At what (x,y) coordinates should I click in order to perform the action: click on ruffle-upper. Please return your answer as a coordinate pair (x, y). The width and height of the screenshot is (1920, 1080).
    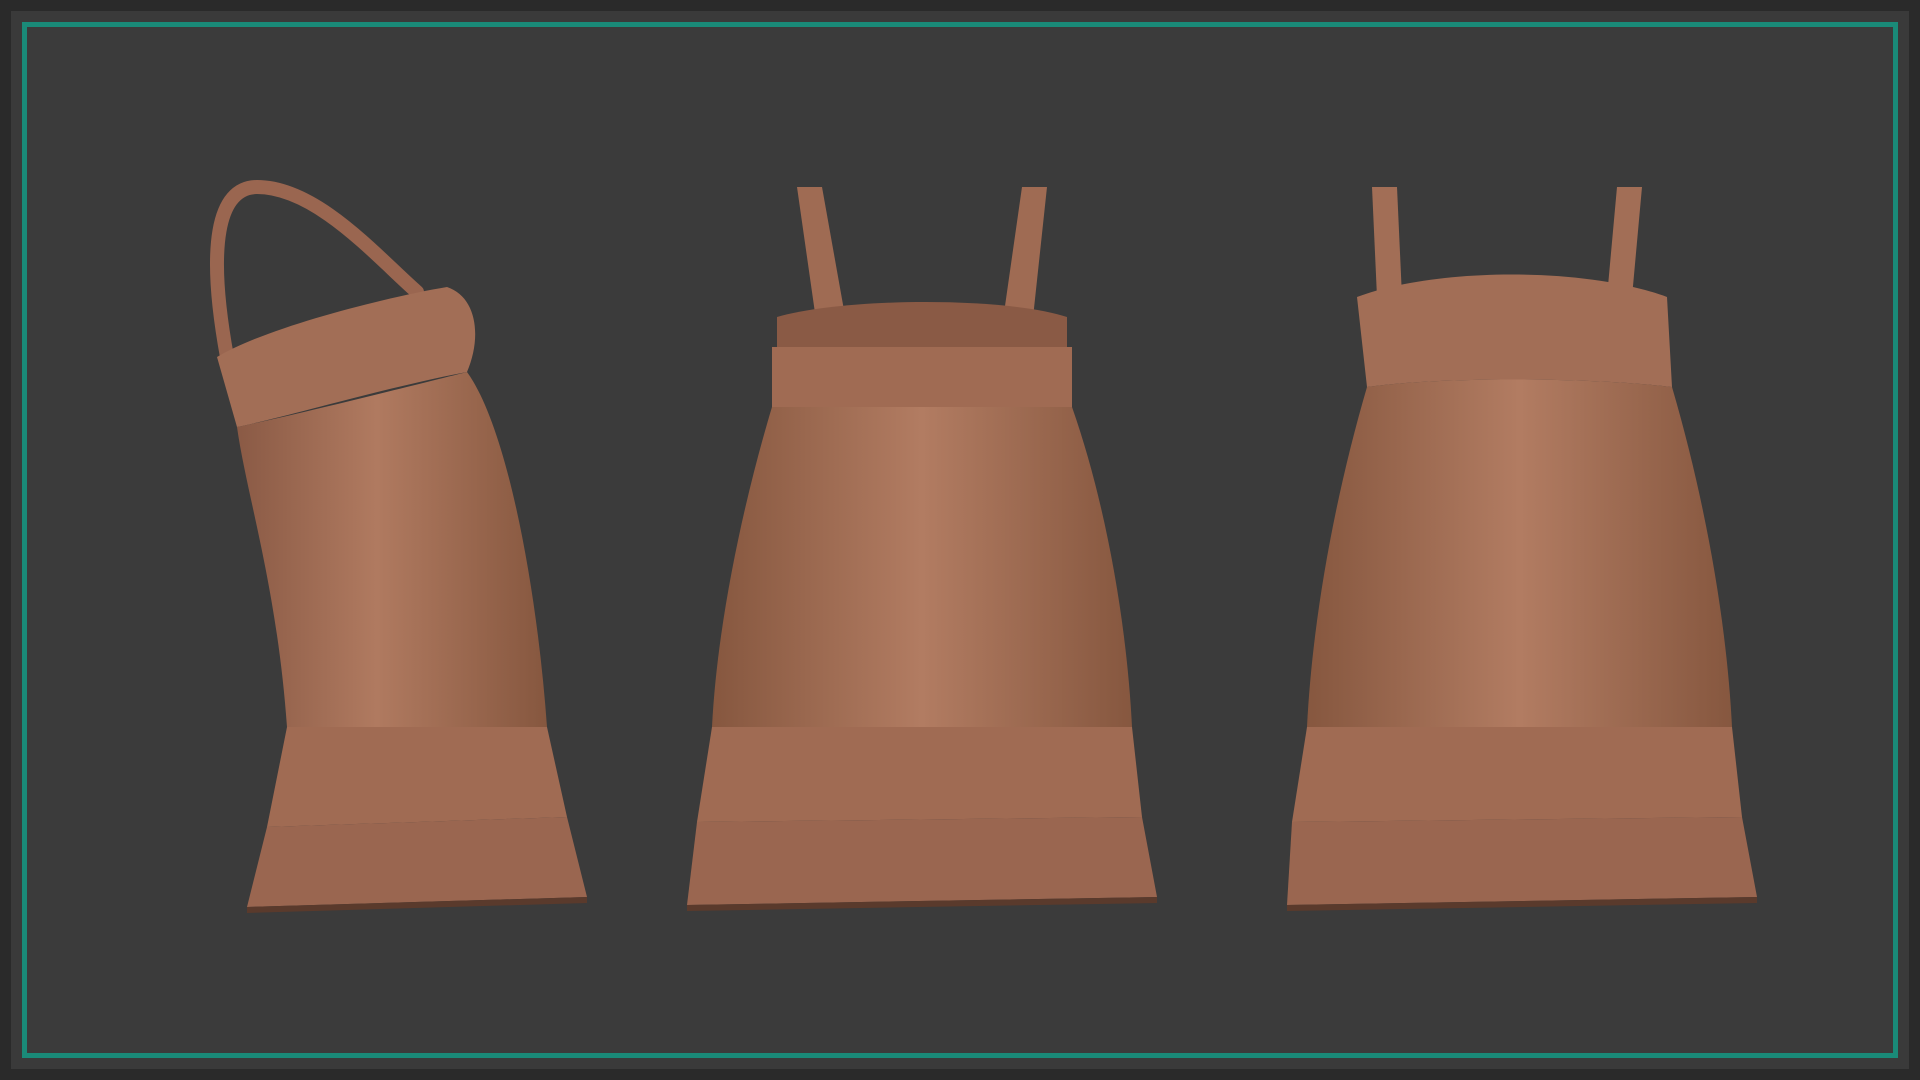
    Looking at the image, I should click on (417, 777).